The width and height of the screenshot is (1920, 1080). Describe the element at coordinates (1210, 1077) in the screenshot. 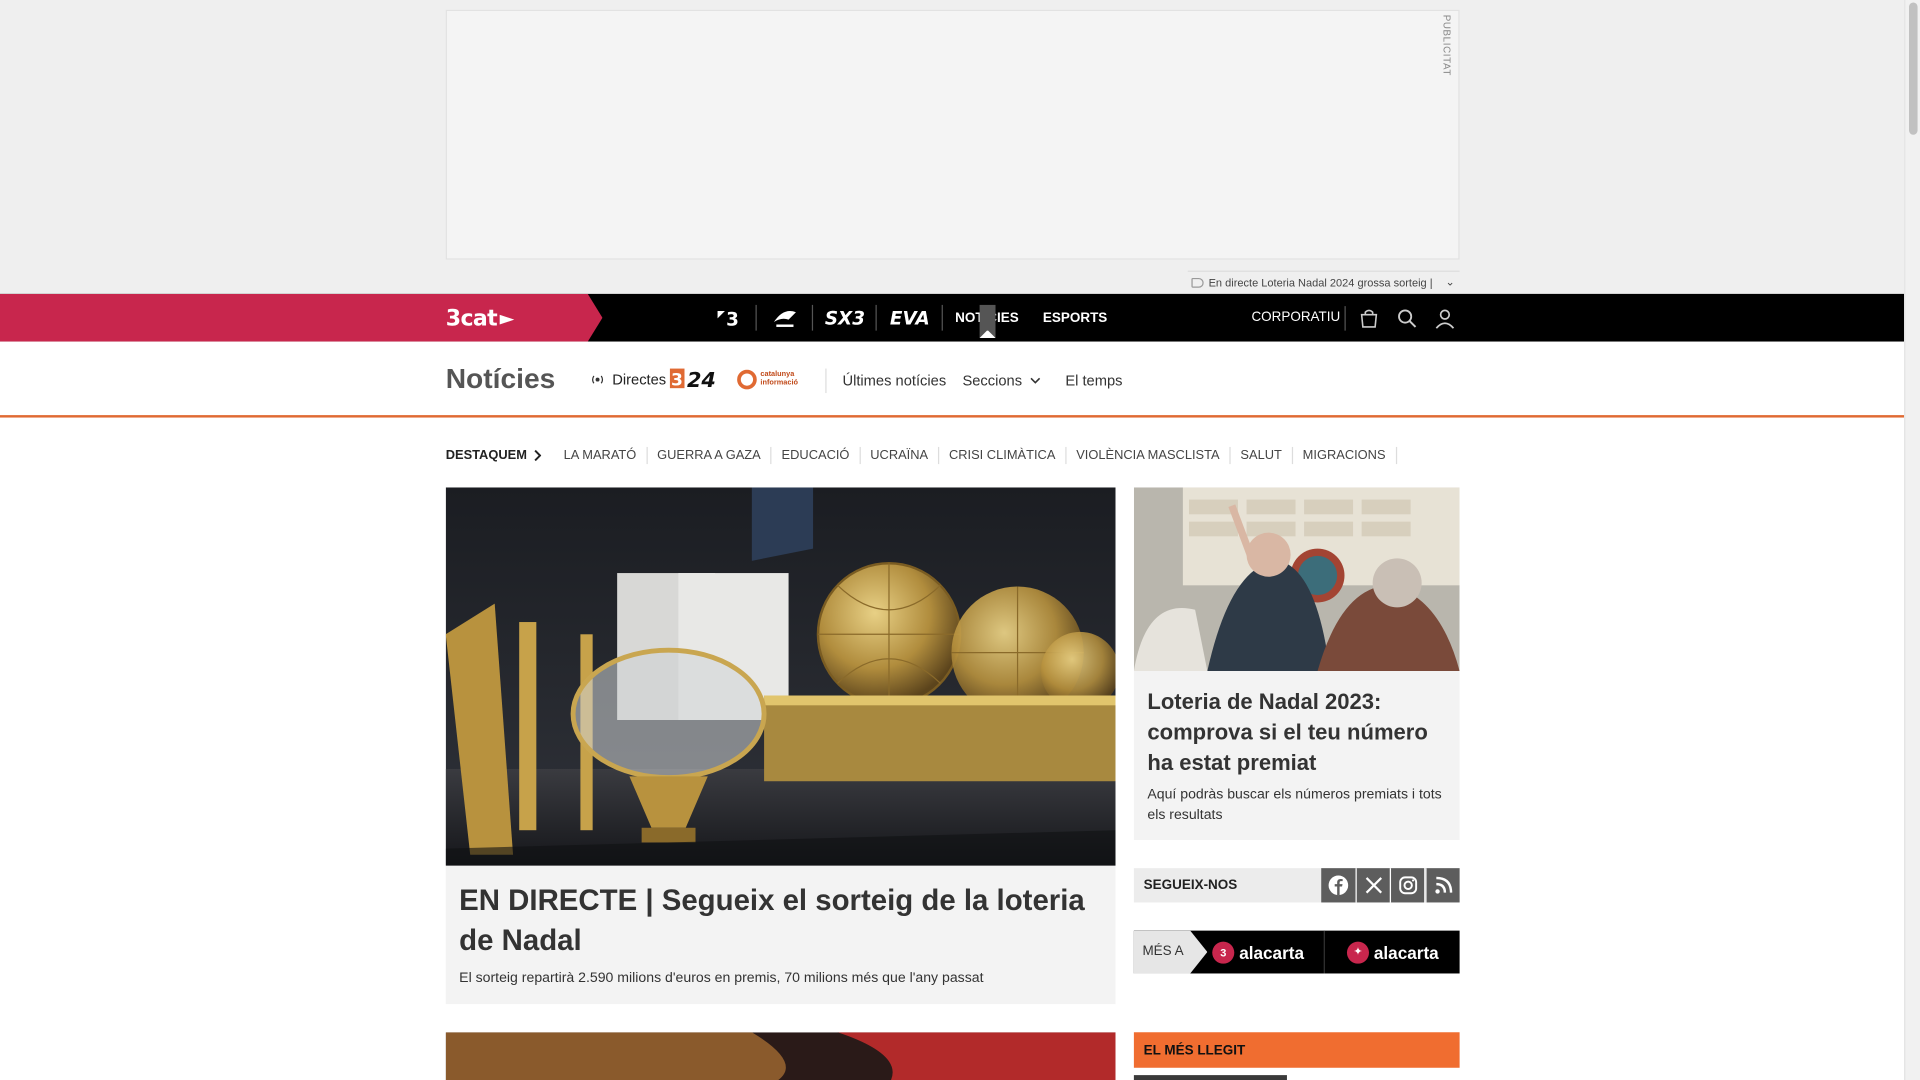

I see `most-read-thumbnail` at that location.